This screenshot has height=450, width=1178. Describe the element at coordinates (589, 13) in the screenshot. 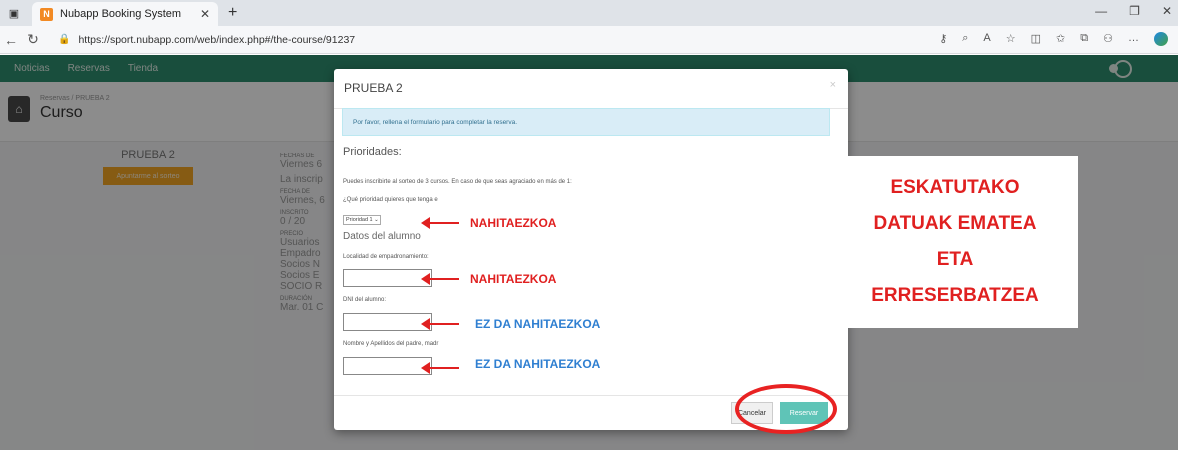

I see `browser-tab-bar: ▣ N Nubapp Booking System ✕ + — ❐ ✕` at that location.